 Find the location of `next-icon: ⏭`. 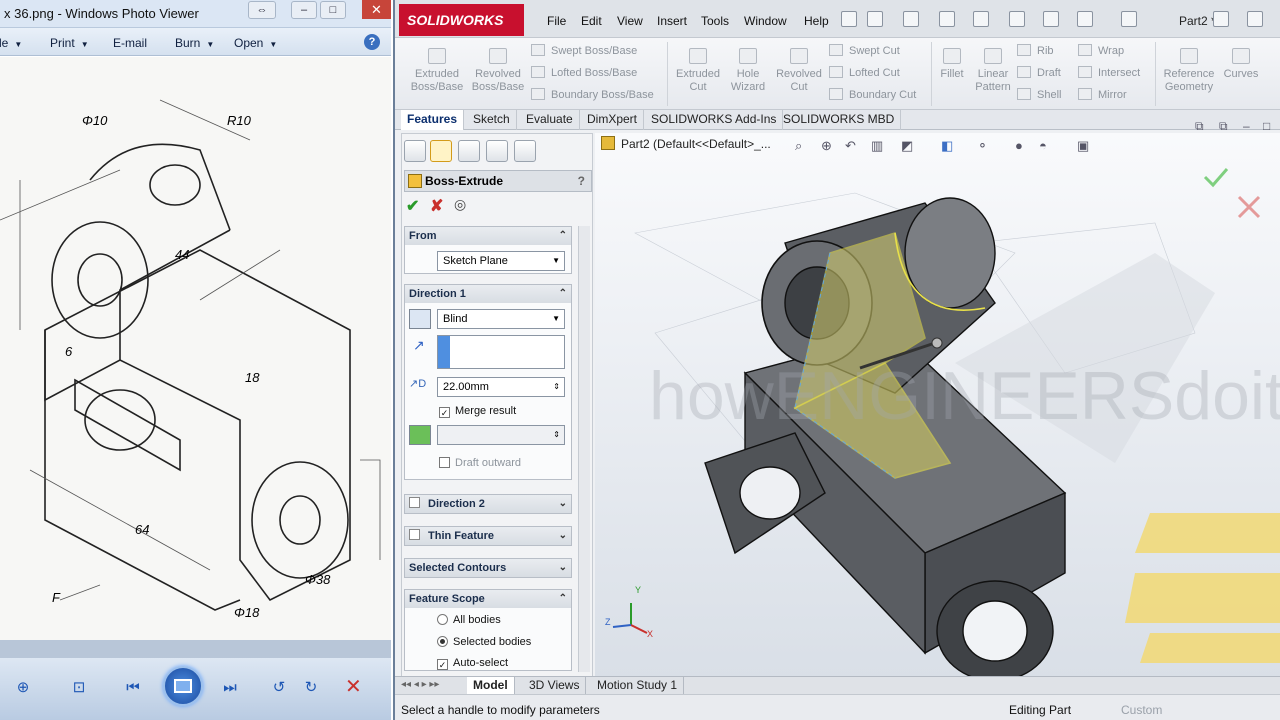

next-icon: ⏭ is located at coordinates (230, 687).